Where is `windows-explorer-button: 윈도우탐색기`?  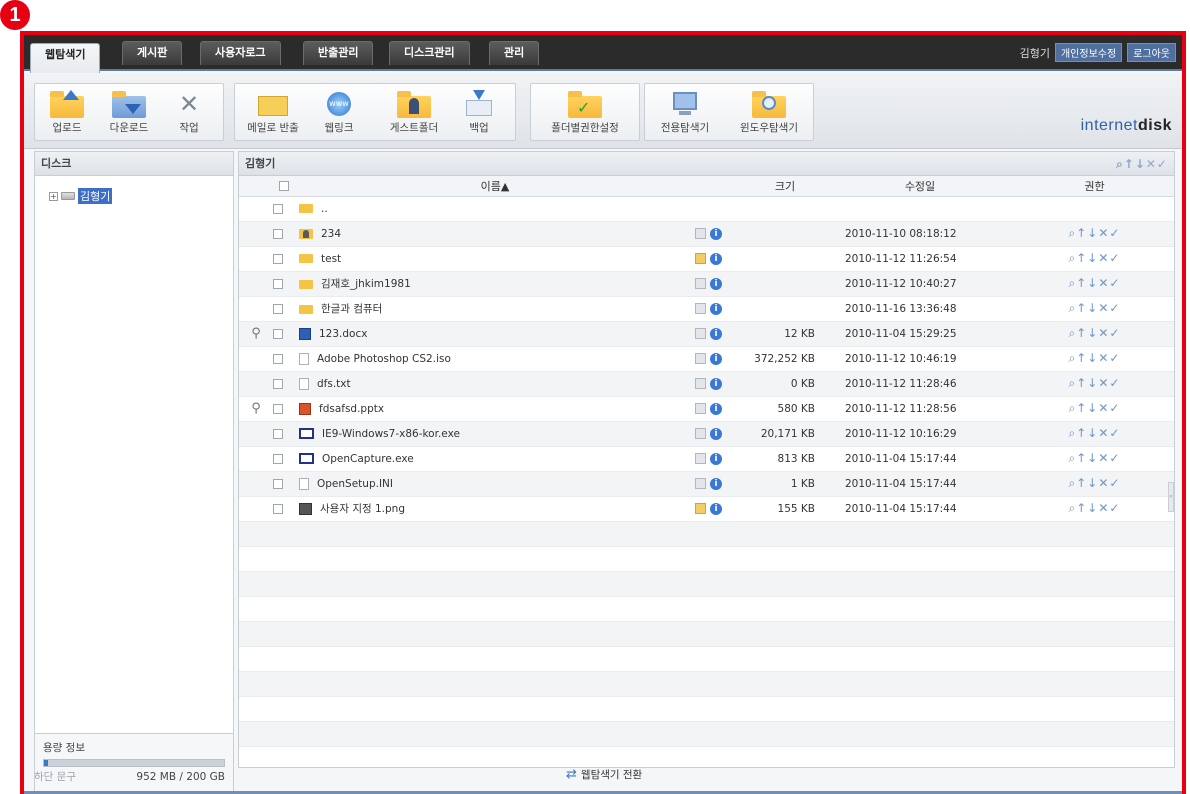 windows-explorer-button: 윈도우탐색기 is located at coordinates (769, 112).